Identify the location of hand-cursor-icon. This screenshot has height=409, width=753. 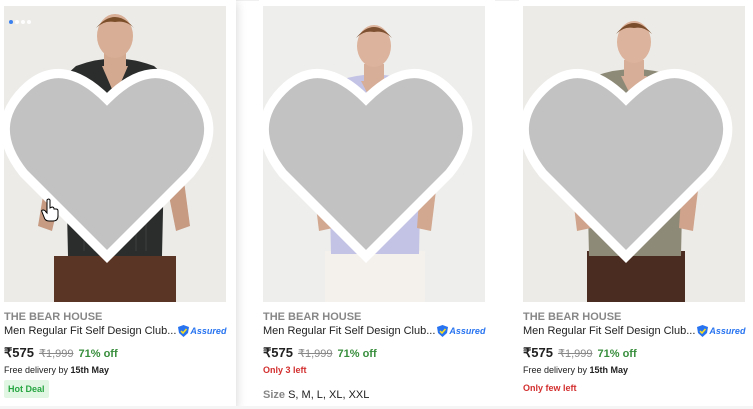
(50, 210).